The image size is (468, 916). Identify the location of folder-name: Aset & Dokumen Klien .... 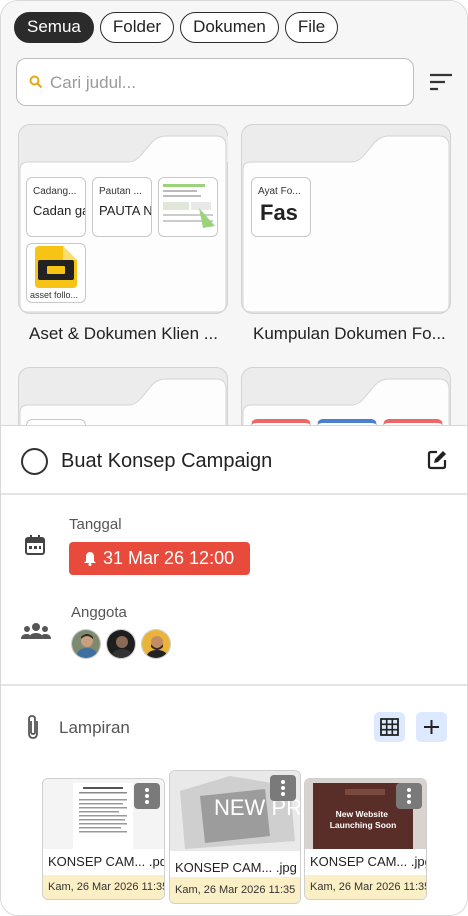
(123, 334).